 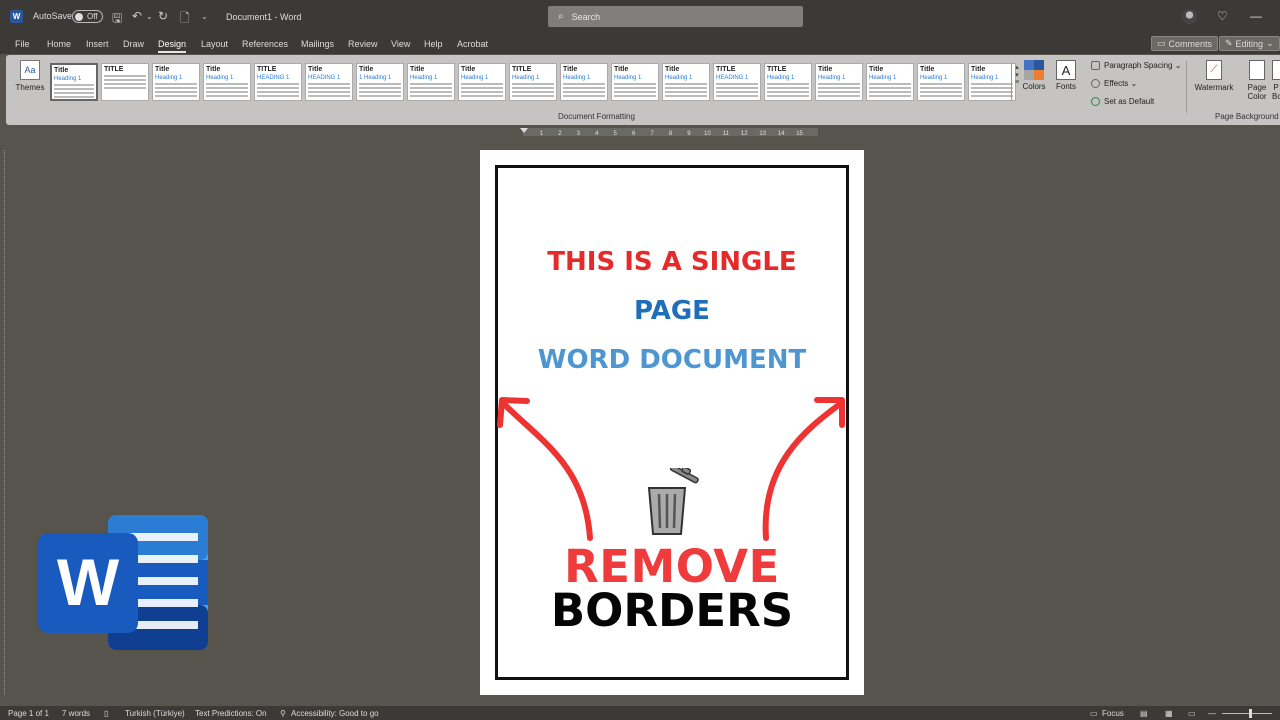 What do you see at coordinates (1185, 43) in the screenshot?
I see `comments-button: ▭ Comments` at bounding box center [1185, 43].